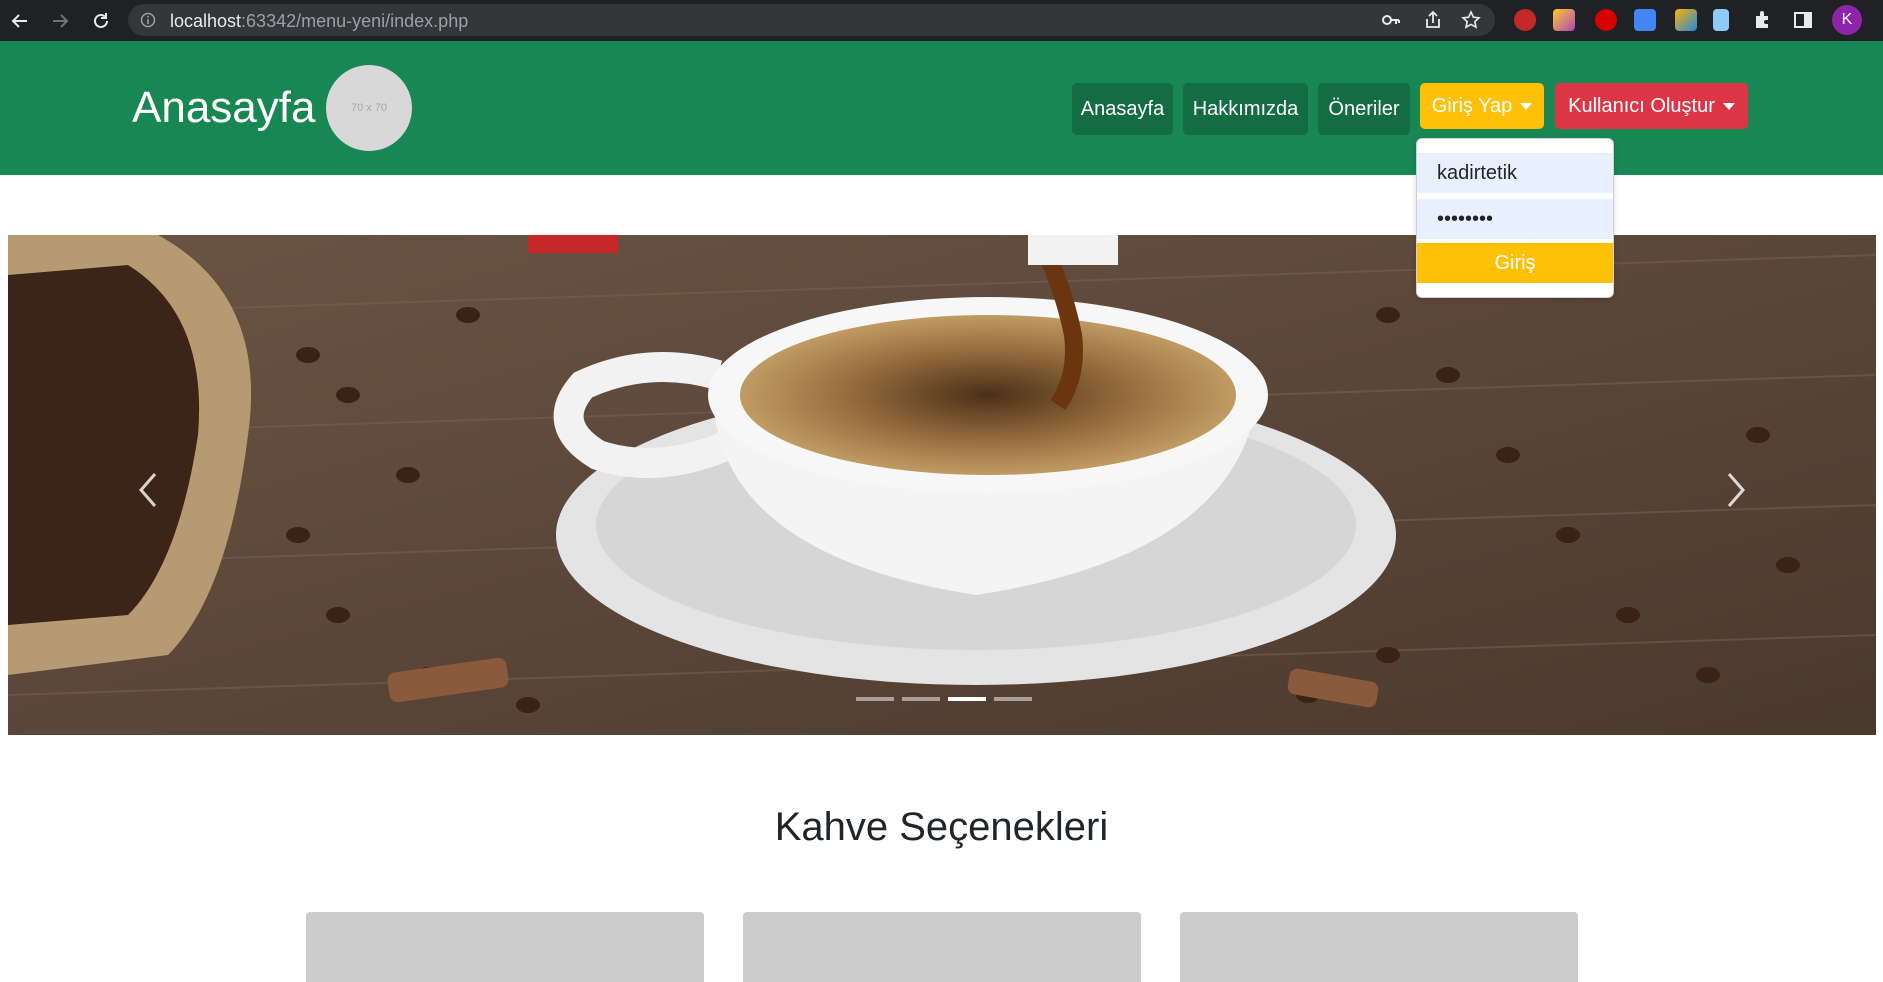  I want to click on extension-color-icon, so click(1686, 20).